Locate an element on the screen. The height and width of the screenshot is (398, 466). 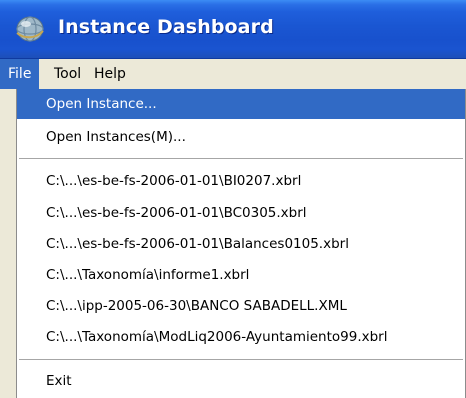
menu-item-exit: Exit is located at coordinates (241, 381).